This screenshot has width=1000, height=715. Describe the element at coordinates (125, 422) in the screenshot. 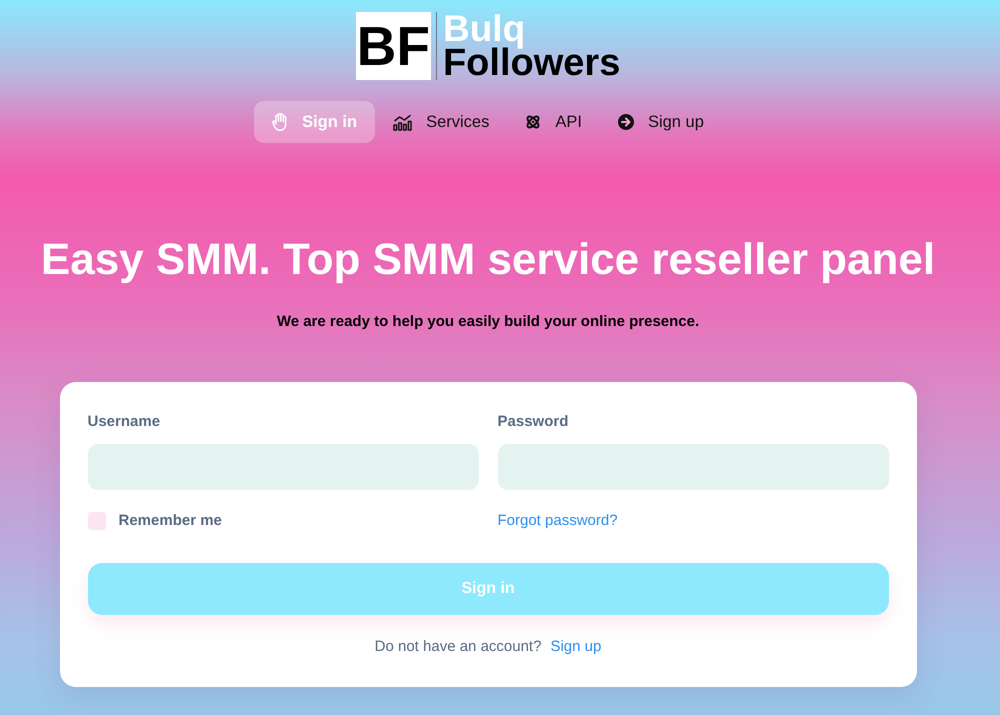

I see `field-label: Username` at that location.